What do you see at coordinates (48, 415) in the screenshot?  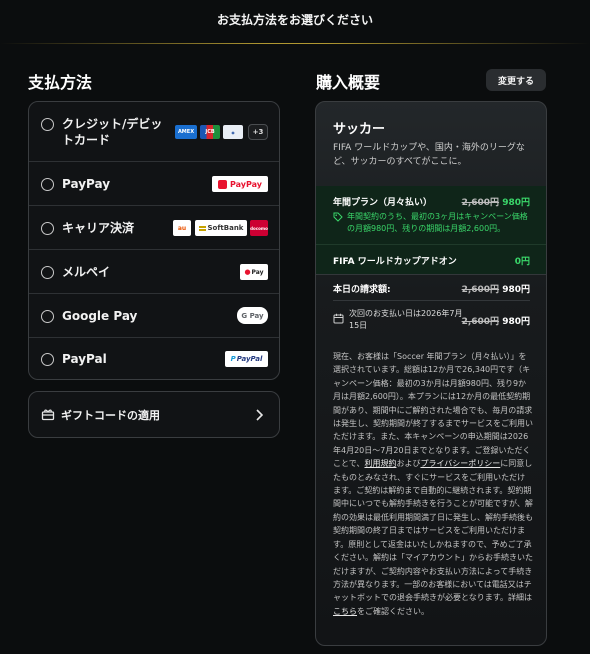 I see `gift-icon` at bounding box center [48, 415].